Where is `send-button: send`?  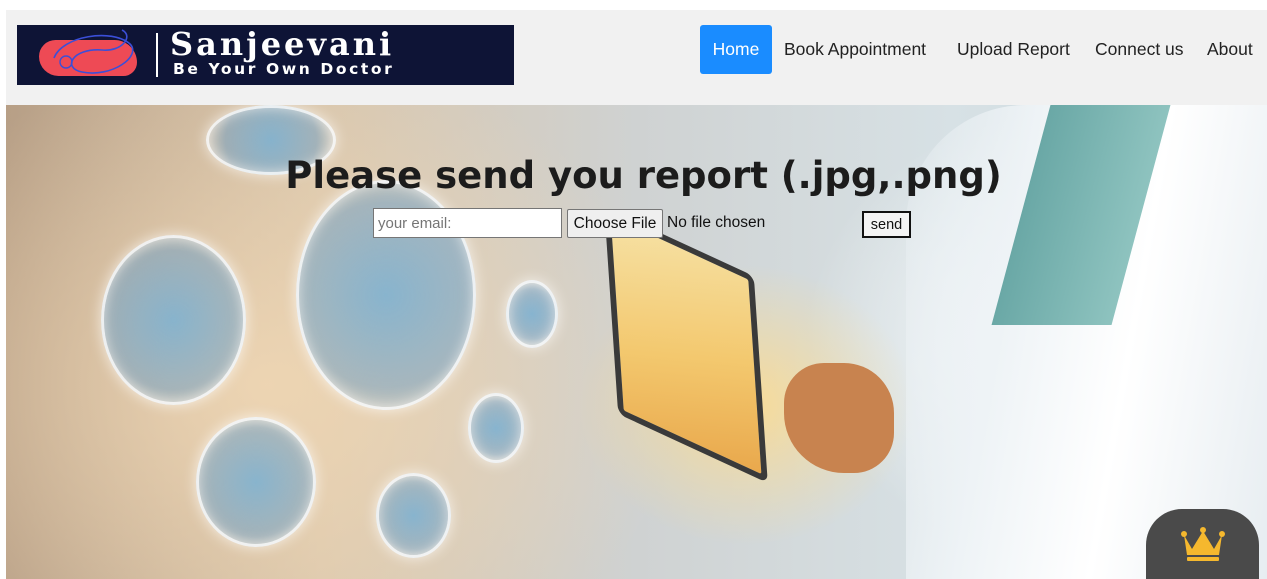 send-button: send is located at coordinates (886, 224).